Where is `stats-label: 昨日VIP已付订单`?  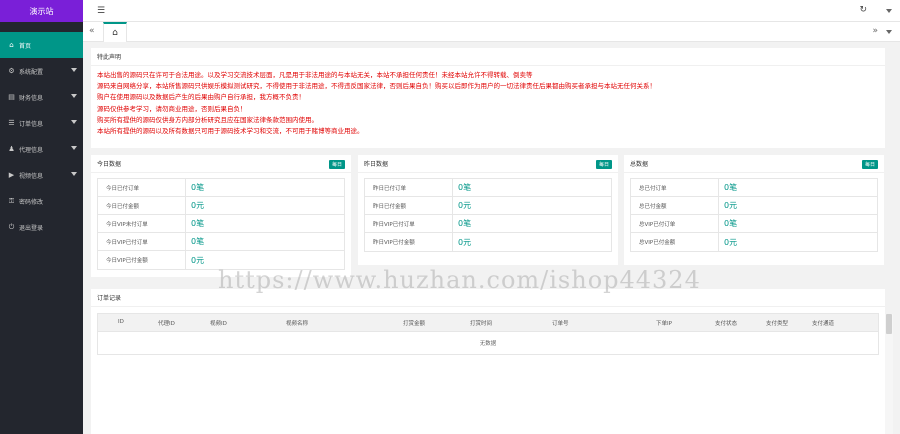 stats-label: 昨日VIP已付订单 is located at coordinates (409, 223).